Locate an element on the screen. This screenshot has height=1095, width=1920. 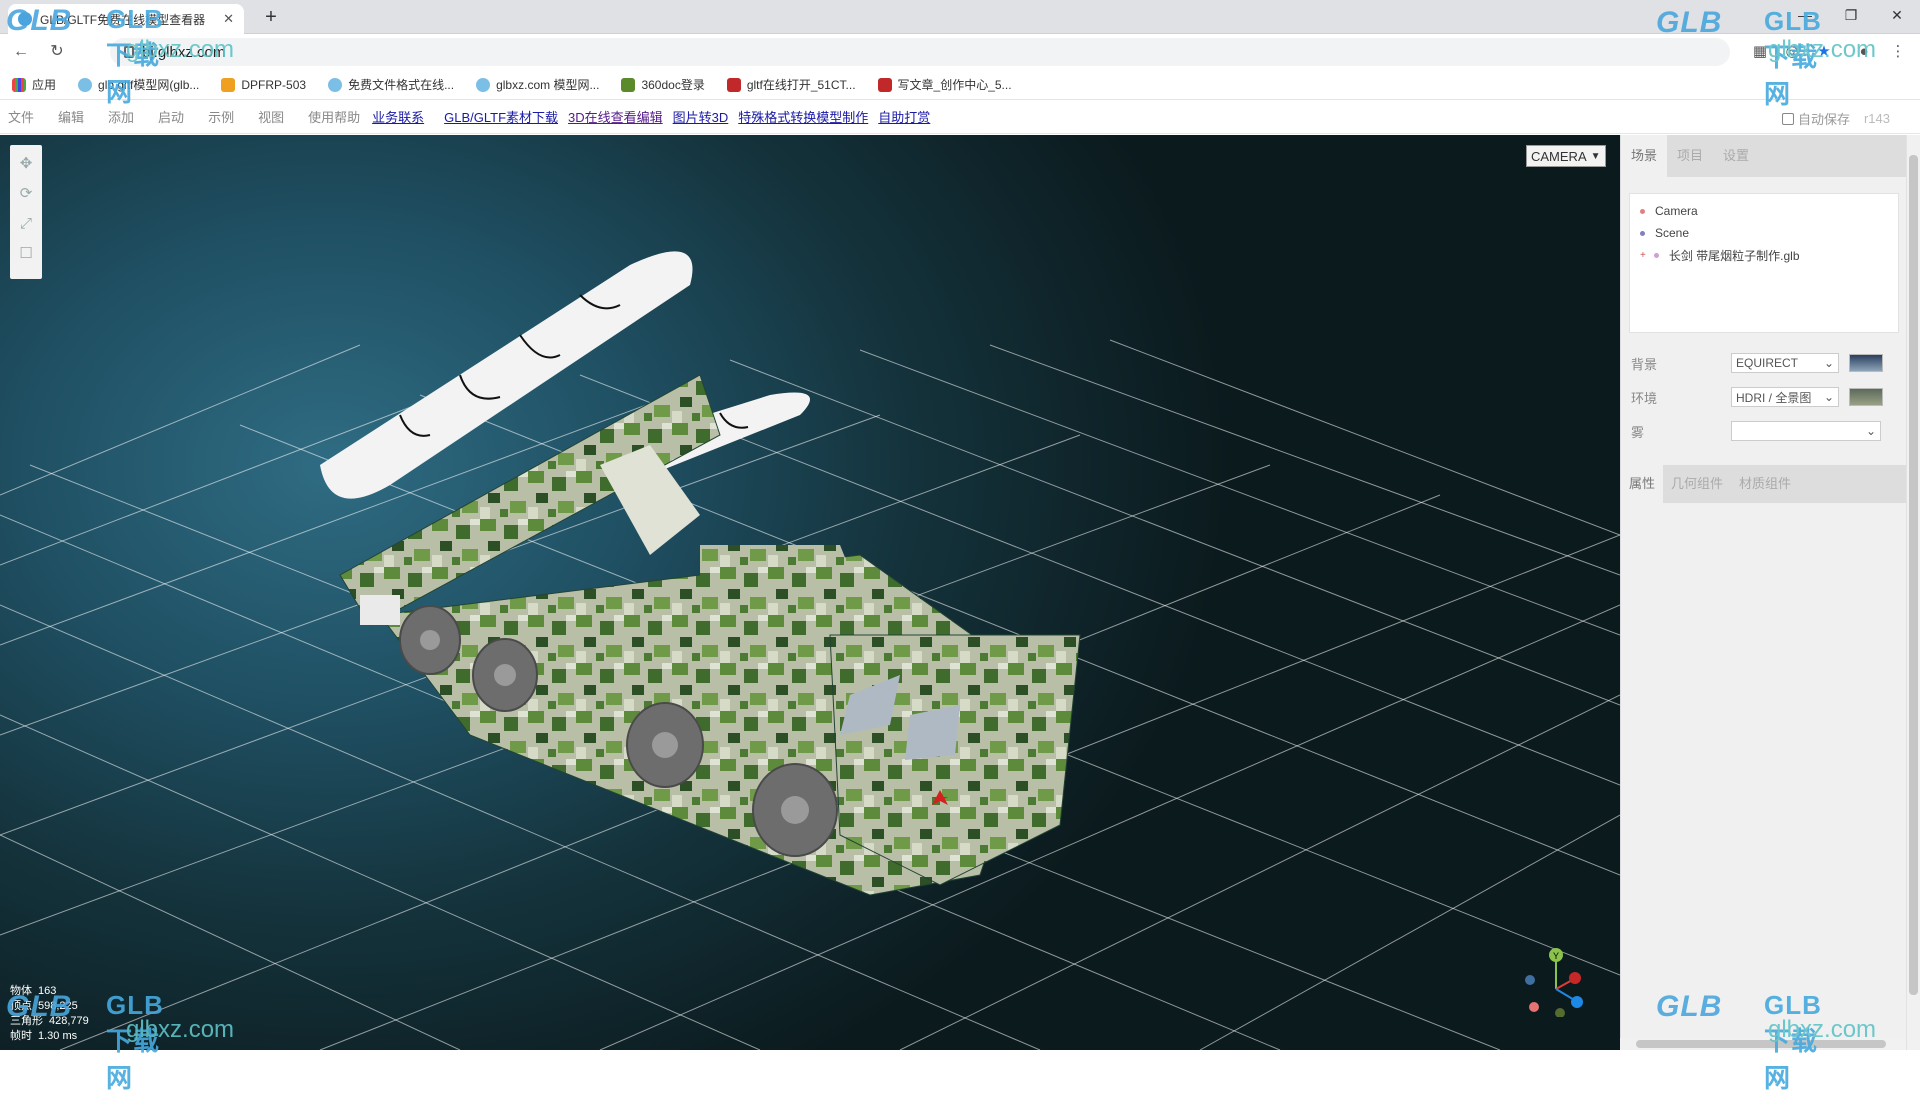
fog-label: 雾 is located at coordinates (1638, 432).